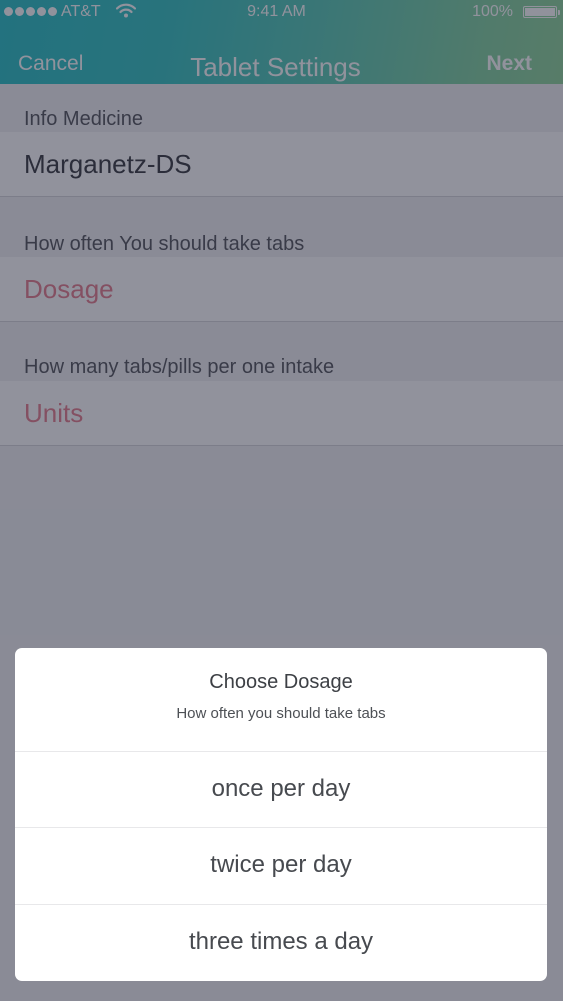 The width and height of the screenshot is (563, 1001). Describe the element at coordinates (281, 865) in the screenshot. I see `option-twice-per-day: twice per day` at that location.